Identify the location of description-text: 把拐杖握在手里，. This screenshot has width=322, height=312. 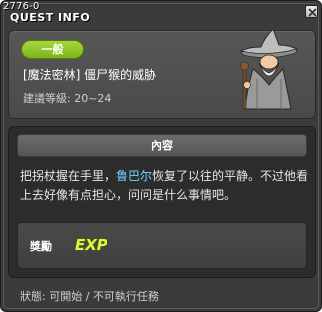
(68, 176).